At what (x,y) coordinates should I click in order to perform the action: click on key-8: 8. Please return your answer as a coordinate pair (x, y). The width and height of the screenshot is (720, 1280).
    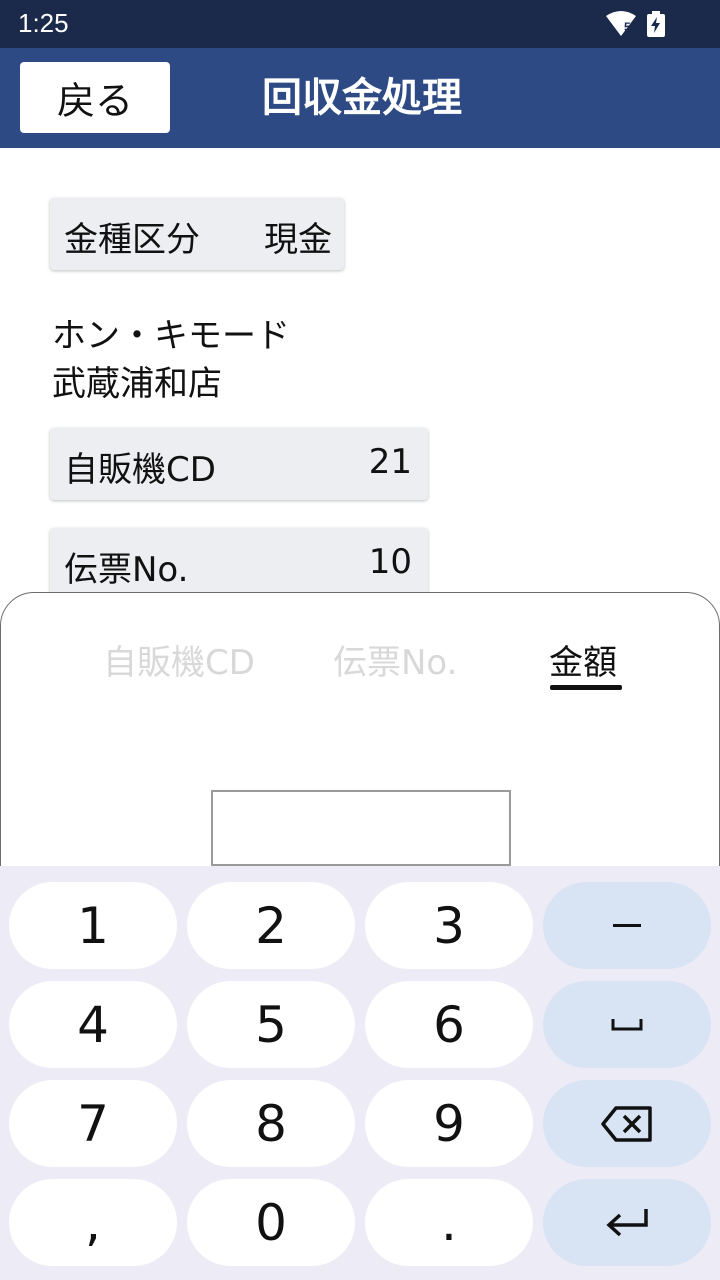
    Looking at the image, I should click on (271, 1123).